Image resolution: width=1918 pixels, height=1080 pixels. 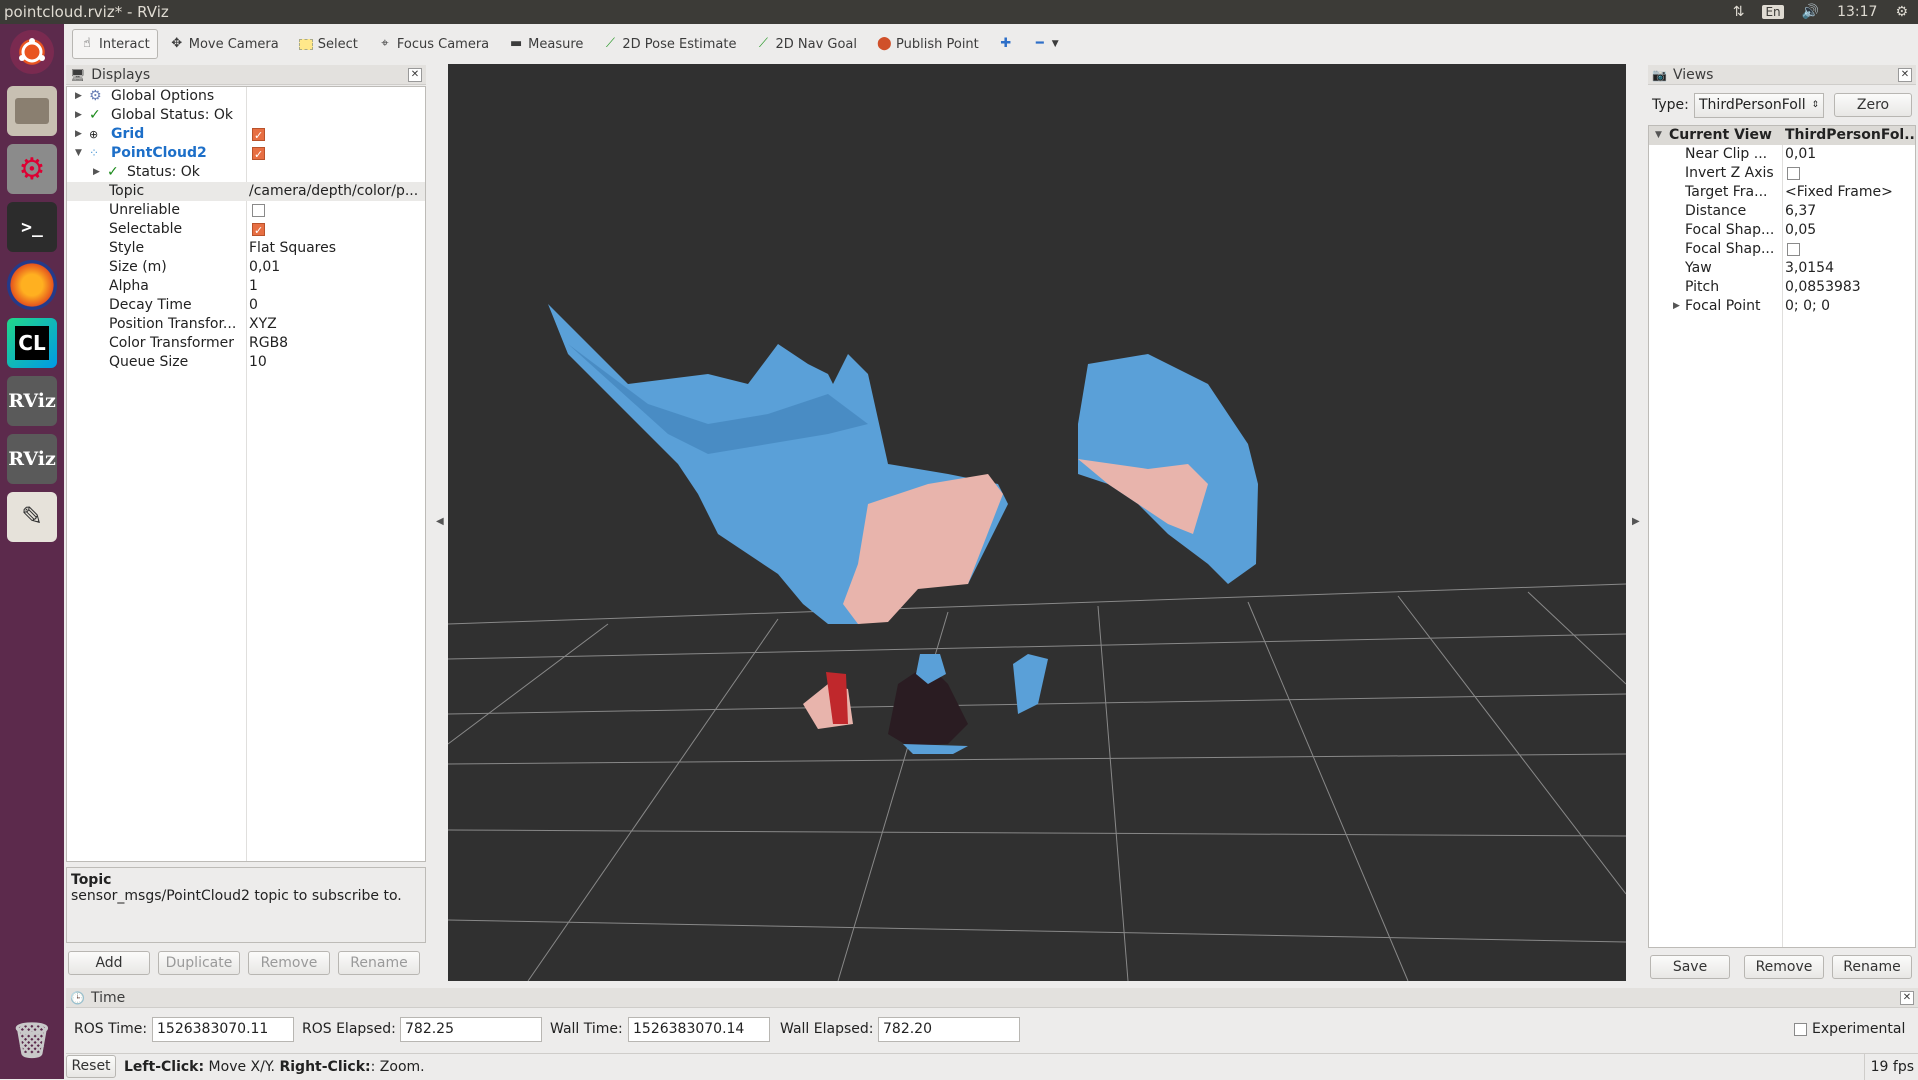 What do you see at coordinates (32, 517) in the screenshot?
I see `text-editor-icon: ✎` at bounding box center [32, 517].